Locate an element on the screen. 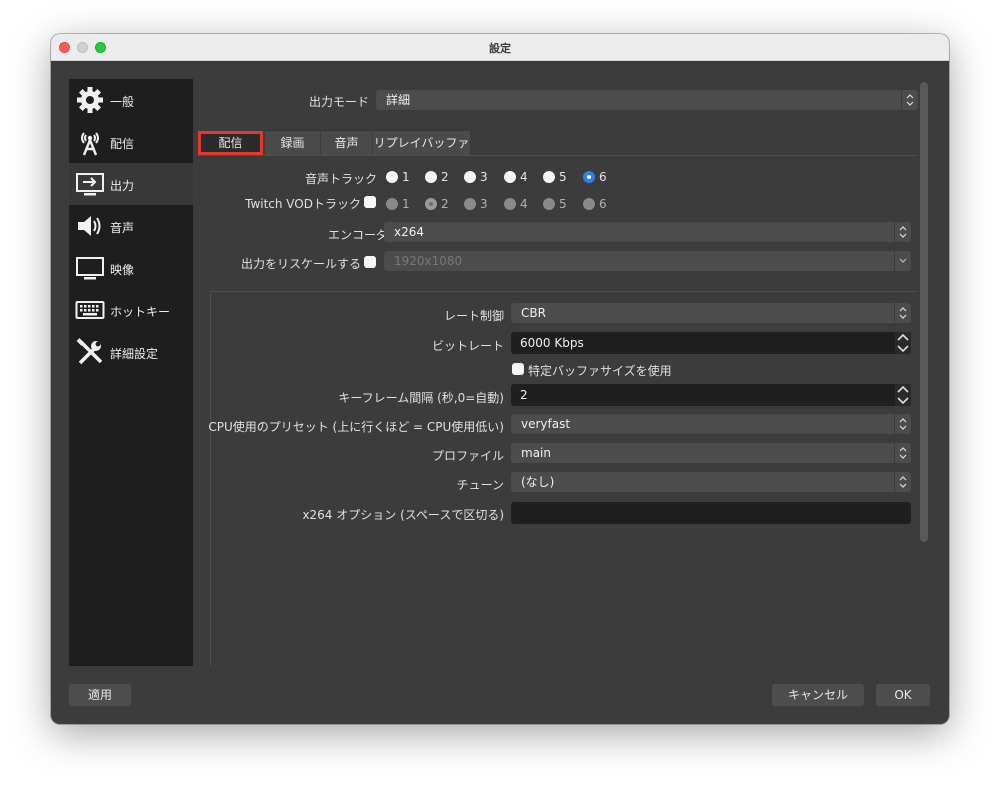 Image resolution: width=1000 pixels, height=792 pixels. twitch-vod-option-label: 1 is located at coordinates (406, 204).